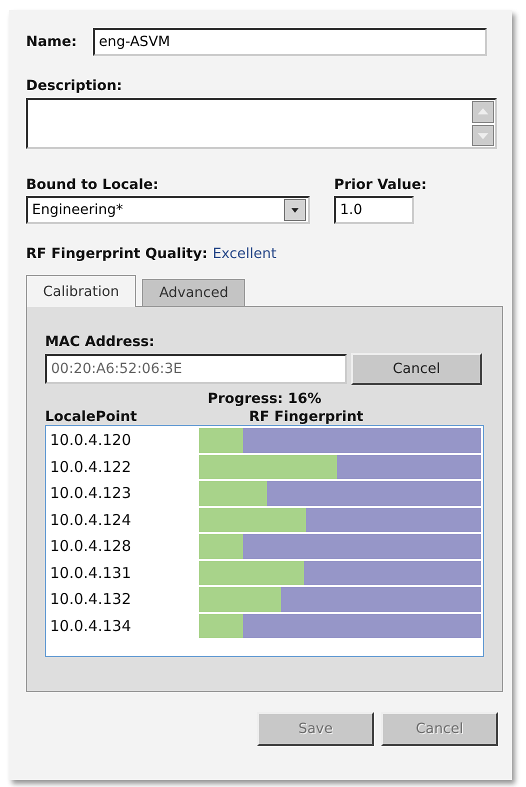 This screenshot has height=787, width=526. Describe the element at coordinates (194, 293) in the screenshot. I see `tab: Advanced` at that location.